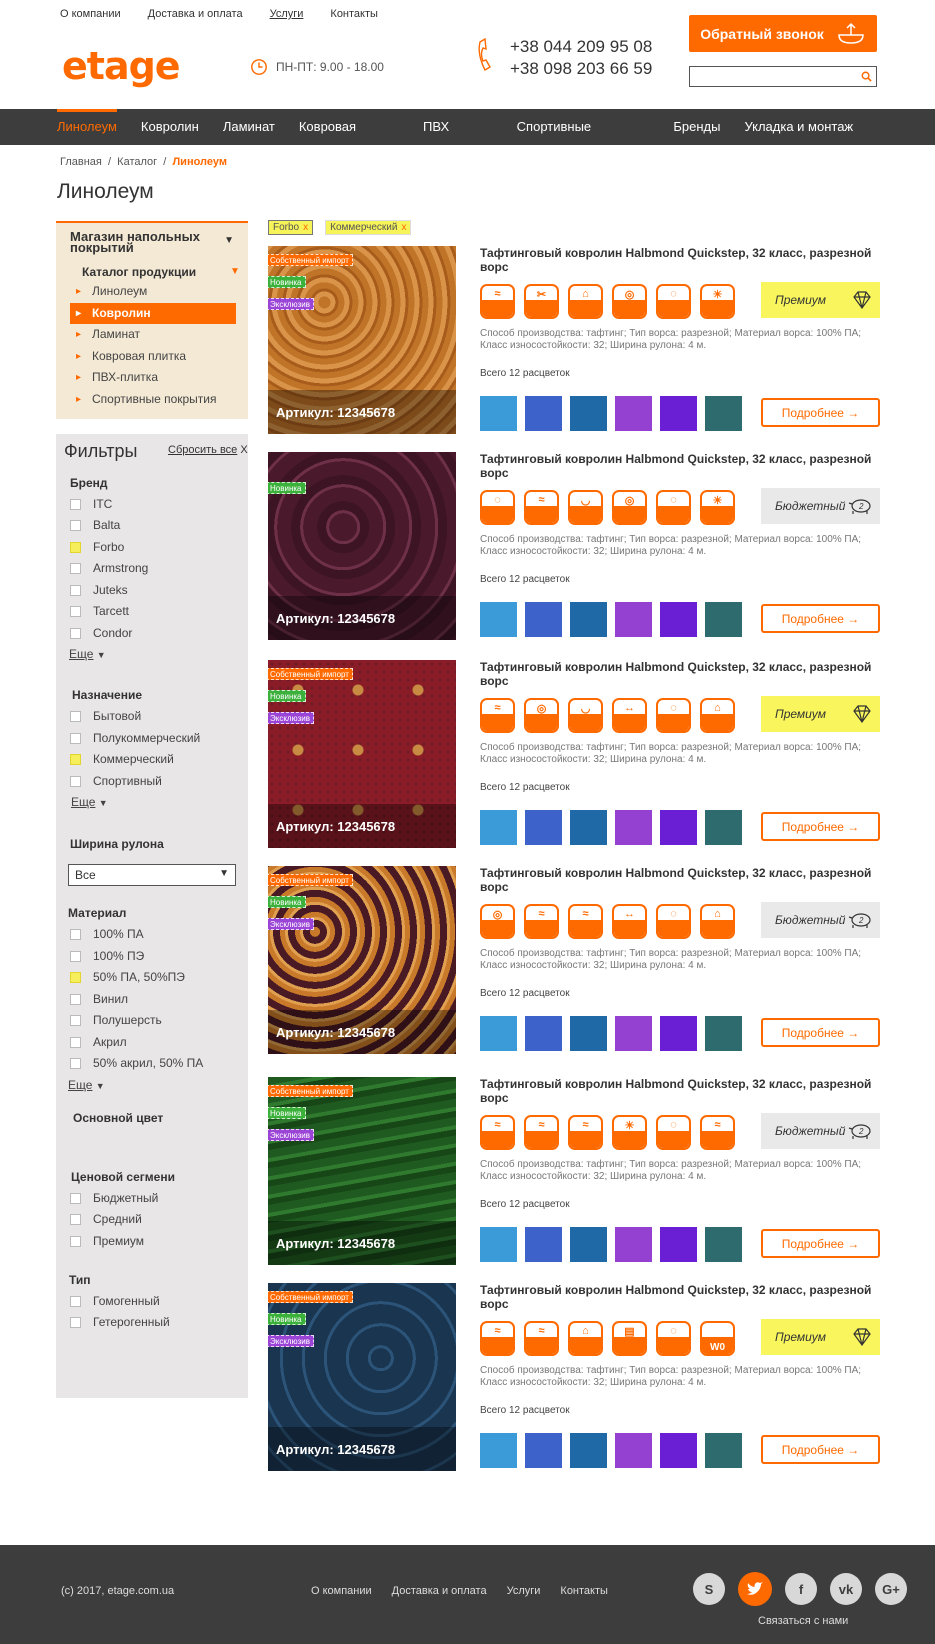 This screenshot has width=935, height=1644. What do you see at coordinates (101, 633) in the screenshot?
I see `filter-brand-condor: Condor` at bounding box center [101, 633].